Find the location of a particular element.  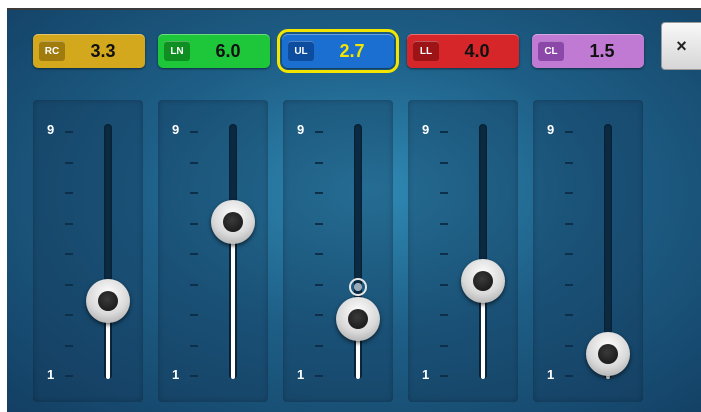

mode-value-ul: 2.7 is located at coordinates (352, 50).